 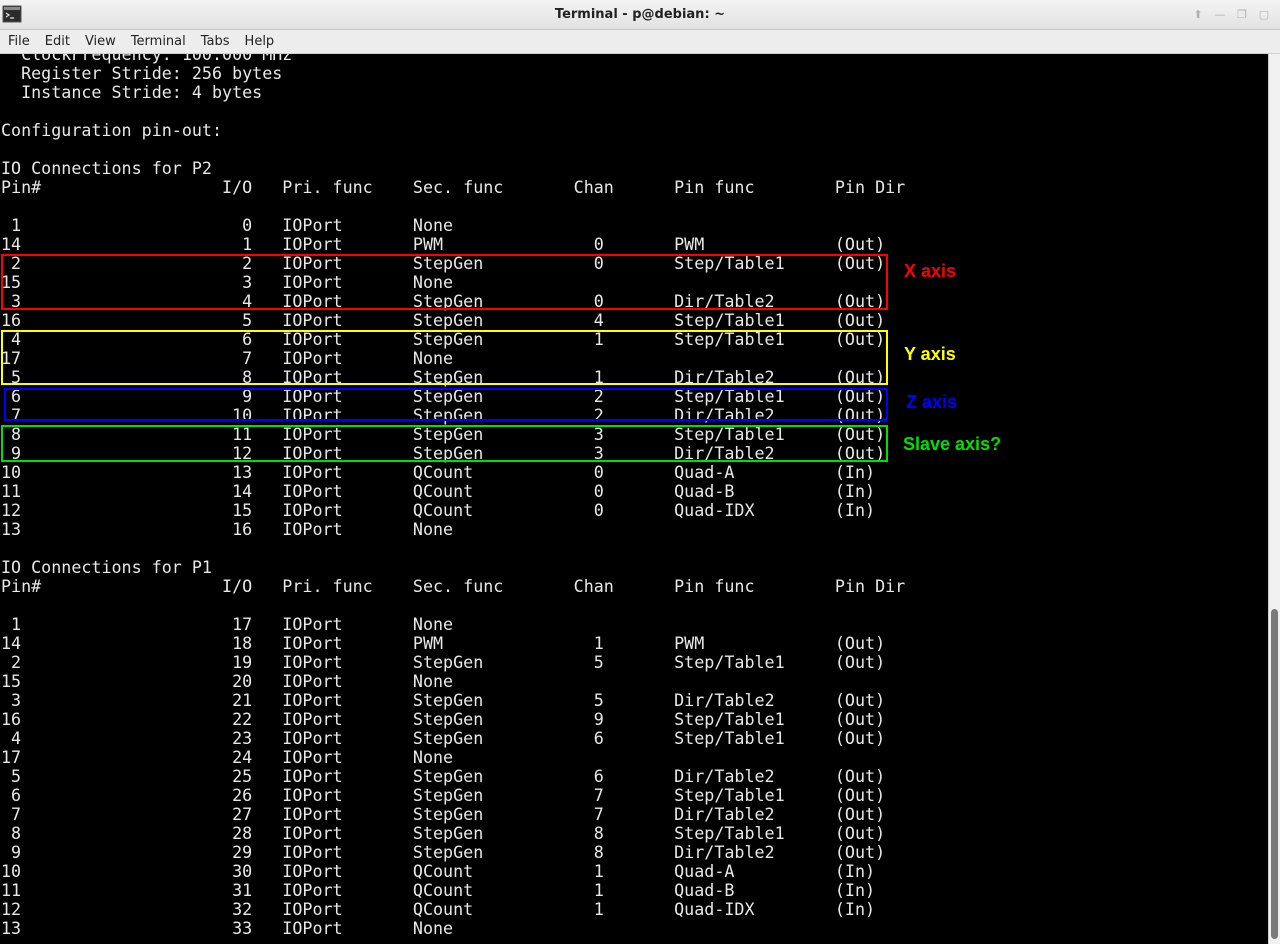 What do you see at coordinates (100, 42) in the screenshot?
I see `menu-view: View` at bounding box center [100, 42].